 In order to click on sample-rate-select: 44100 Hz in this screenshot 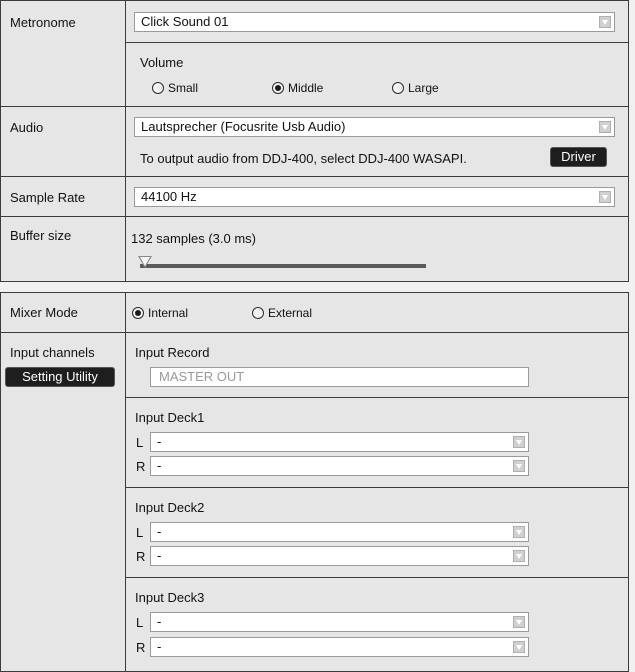, I will do `click(374, 197)`.